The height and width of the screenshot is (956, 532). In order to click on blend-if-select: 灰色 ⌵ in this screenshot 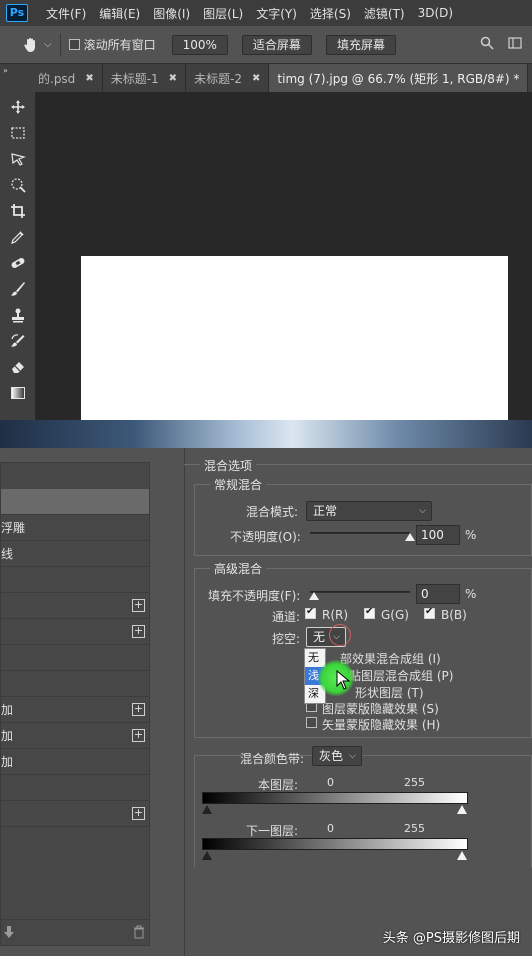, I will do `click(337, 756)`.